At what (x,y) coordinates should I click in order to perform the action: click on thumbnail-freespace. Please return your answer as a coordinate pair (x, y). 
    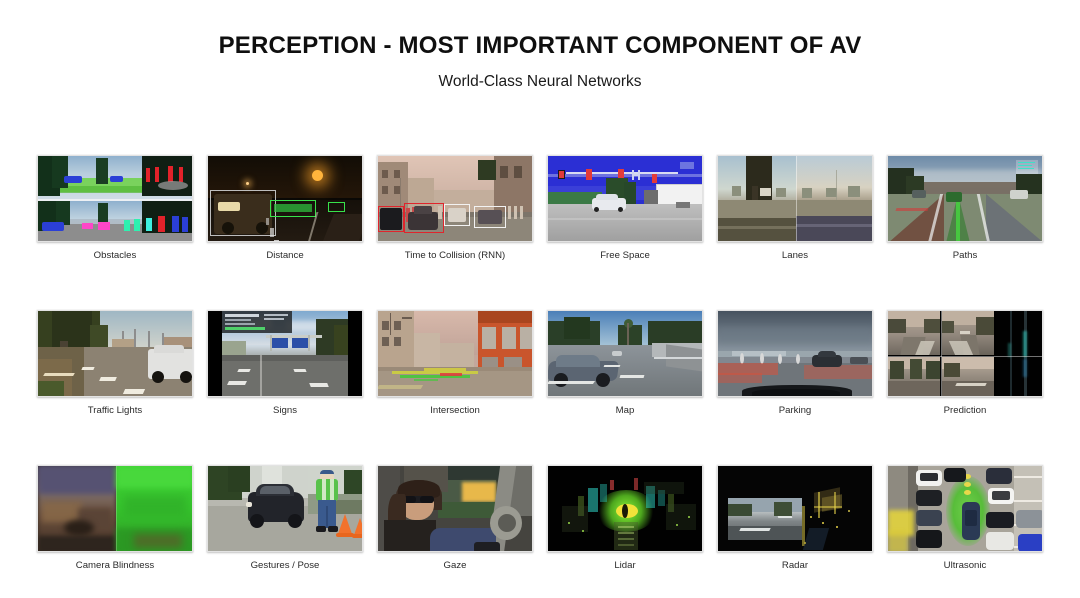
    Looking at the image, I should click on (625, 198).